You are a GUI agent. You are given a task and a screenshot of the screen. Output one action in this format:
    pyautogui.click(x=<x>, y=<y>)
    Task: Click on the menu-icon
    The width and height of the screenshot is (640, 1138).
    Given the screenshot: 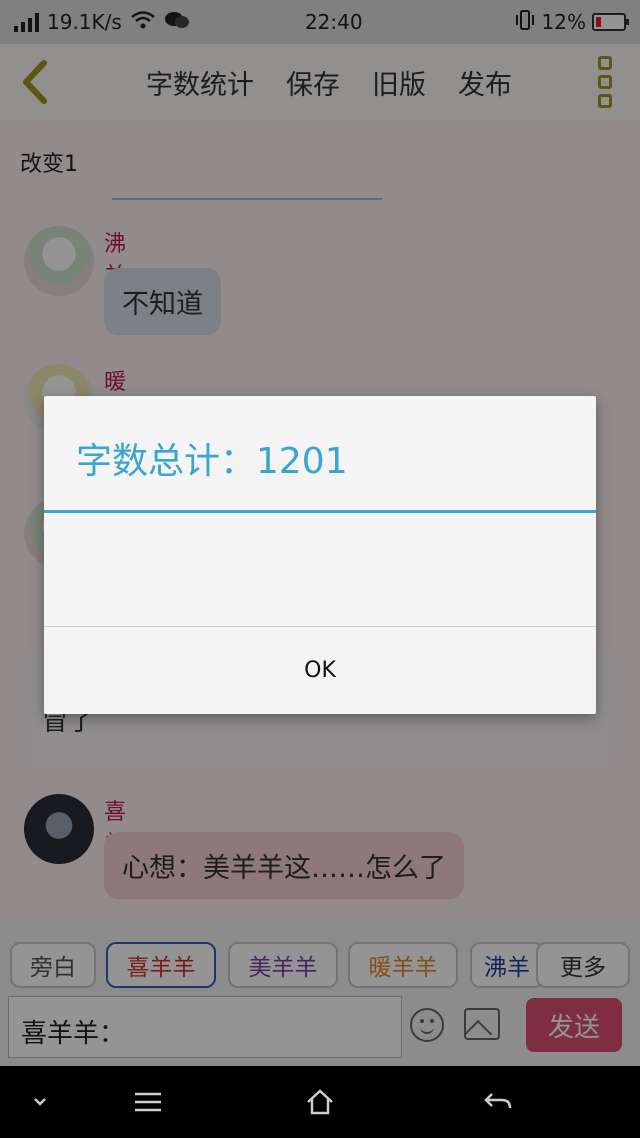 What is the action you would take?
    pyautogui.click(x=148, y=1102)
    